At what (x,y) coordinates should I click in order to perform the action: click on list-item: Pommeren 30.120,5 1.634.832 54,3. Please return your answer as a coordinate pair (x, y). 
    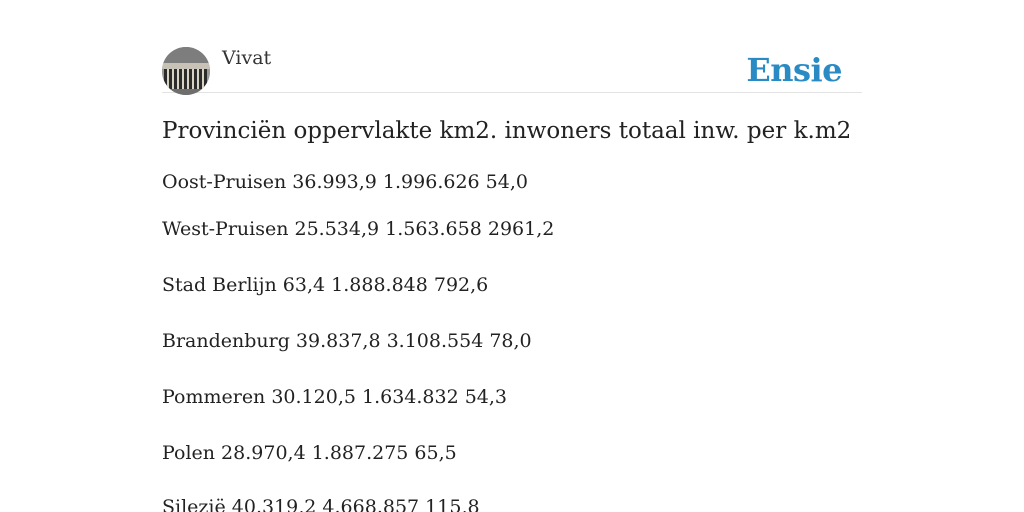
    Looking at the image, I should click on (335, 397).